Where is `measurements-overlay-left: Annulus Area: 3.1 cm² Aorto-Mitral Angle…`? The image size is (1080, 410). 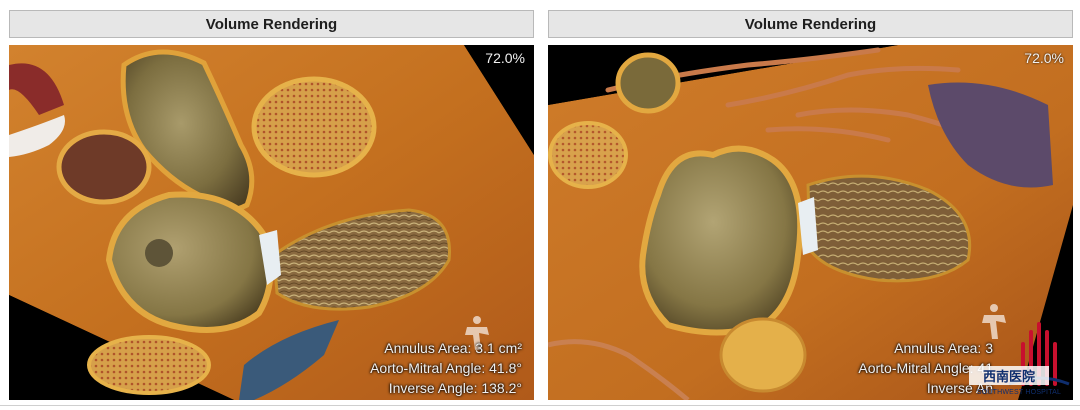
measurements-overlay-left: Annulus Area: 3.1 cm² Aorto-Mitral Angle… is located at coordinates (446, 368).